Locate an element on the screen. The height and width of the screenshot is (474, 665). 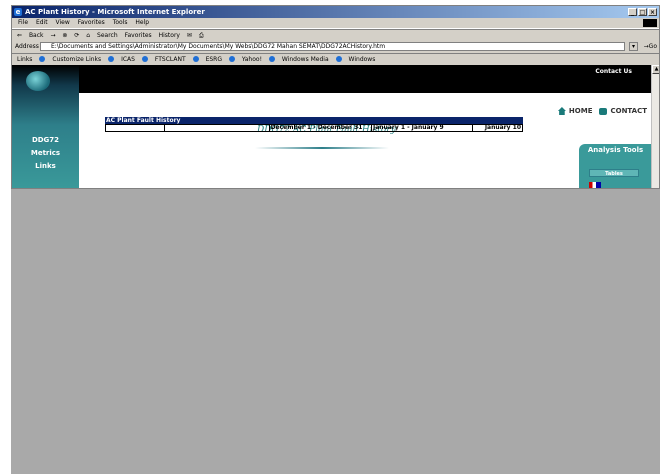
table-caption: AC Plant Fault History is located at coordinates (314, 120).